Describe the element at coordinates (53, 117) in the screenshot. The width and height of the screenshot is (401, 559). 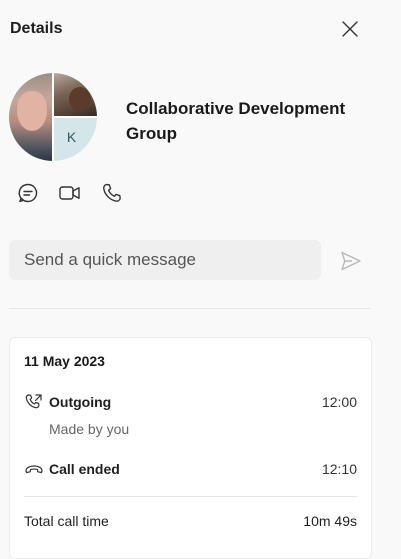
I see `group-avatar: K` at that location.